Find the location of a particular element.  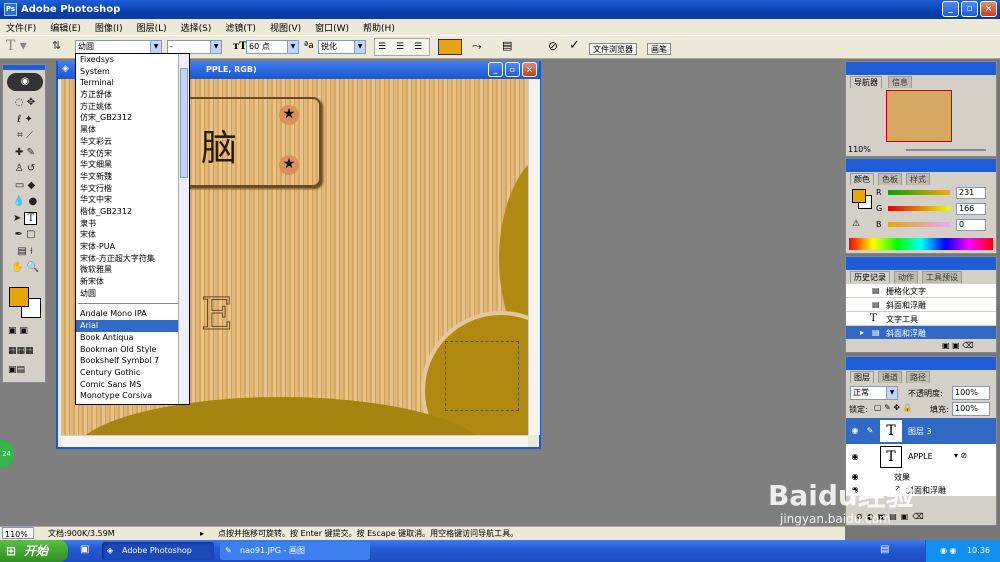

stamp-tool-icon: ♙ is located at coordinates (19, 168).